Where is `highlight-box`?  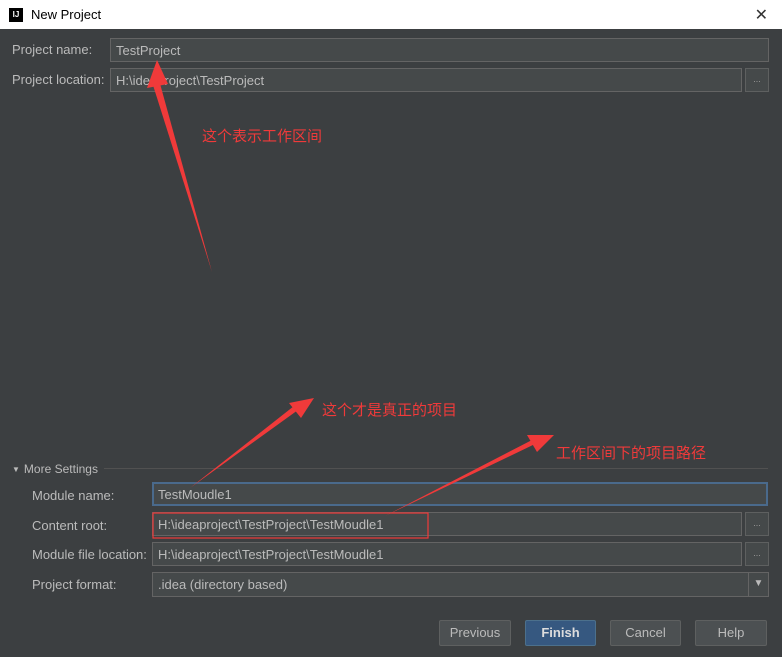 highlight-box is located at coordinates (290, 525).